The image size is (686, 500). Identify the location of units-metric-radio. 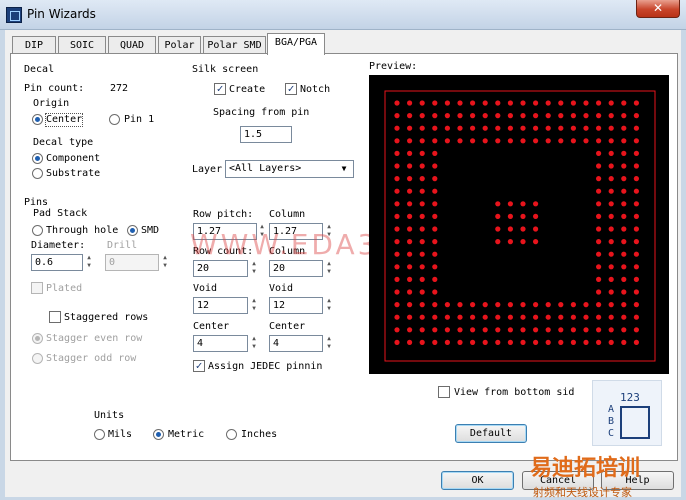
(158, 434).